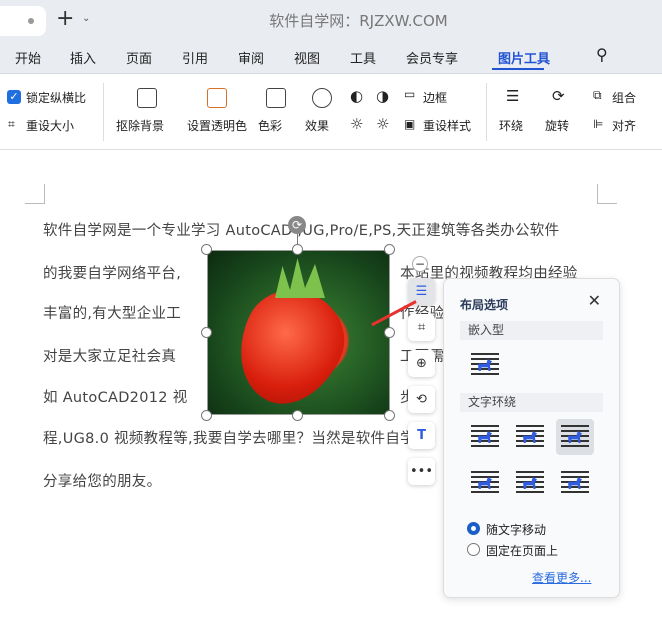 The width and height of the screenshot is (662, 639). What do you see at coordinates (421, 327) in the screenshot?
I see `crop-icon: ⌗` at bounding box center [421, 327].